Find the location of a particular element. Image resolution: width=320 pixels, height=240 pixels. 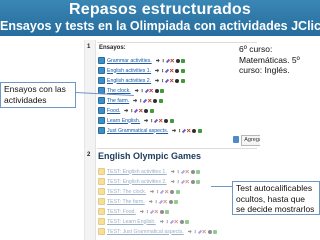

activity-item: English activities 1. is located at coordinates (141, 70).